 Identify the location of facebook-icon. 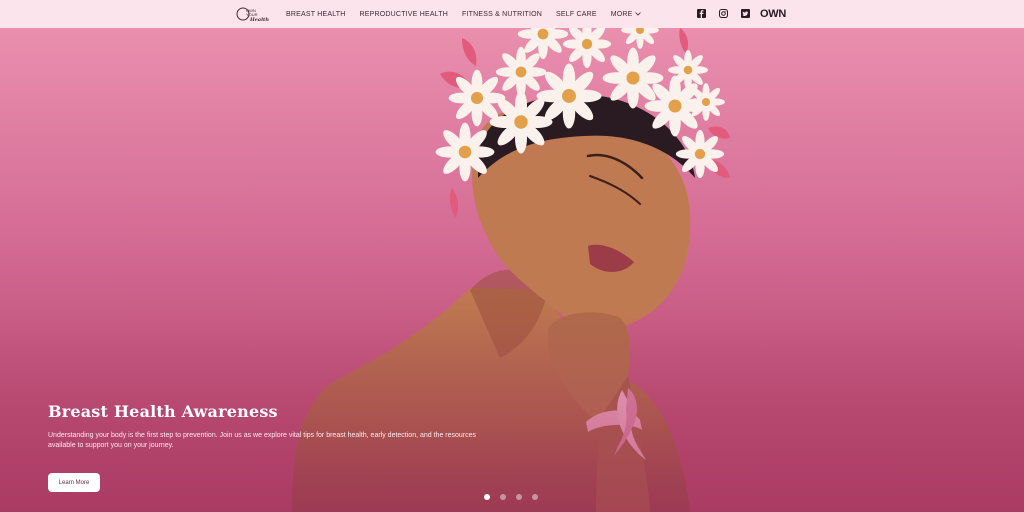
(701, 13).